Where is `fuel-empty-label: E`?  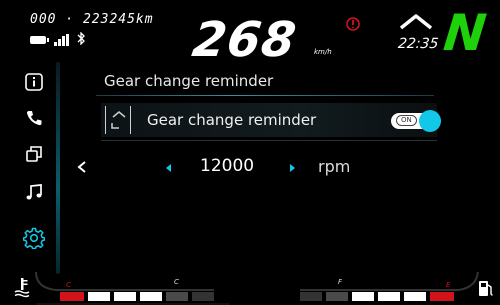 fuel-empty-label: E is located at coordinates (448, 285).